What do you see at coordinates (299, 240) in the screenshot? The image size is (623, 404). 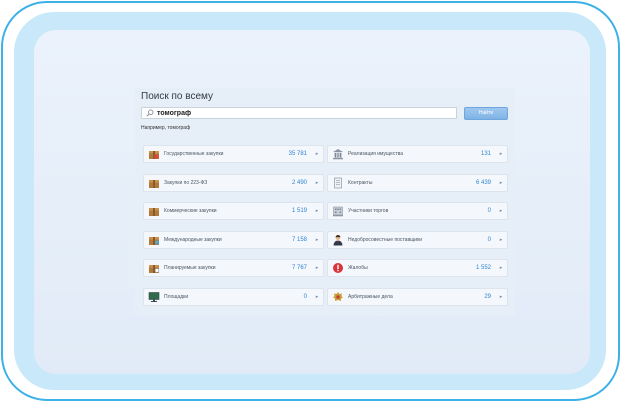 I see `category-count: 7 158` at bounding box center [299, 240].